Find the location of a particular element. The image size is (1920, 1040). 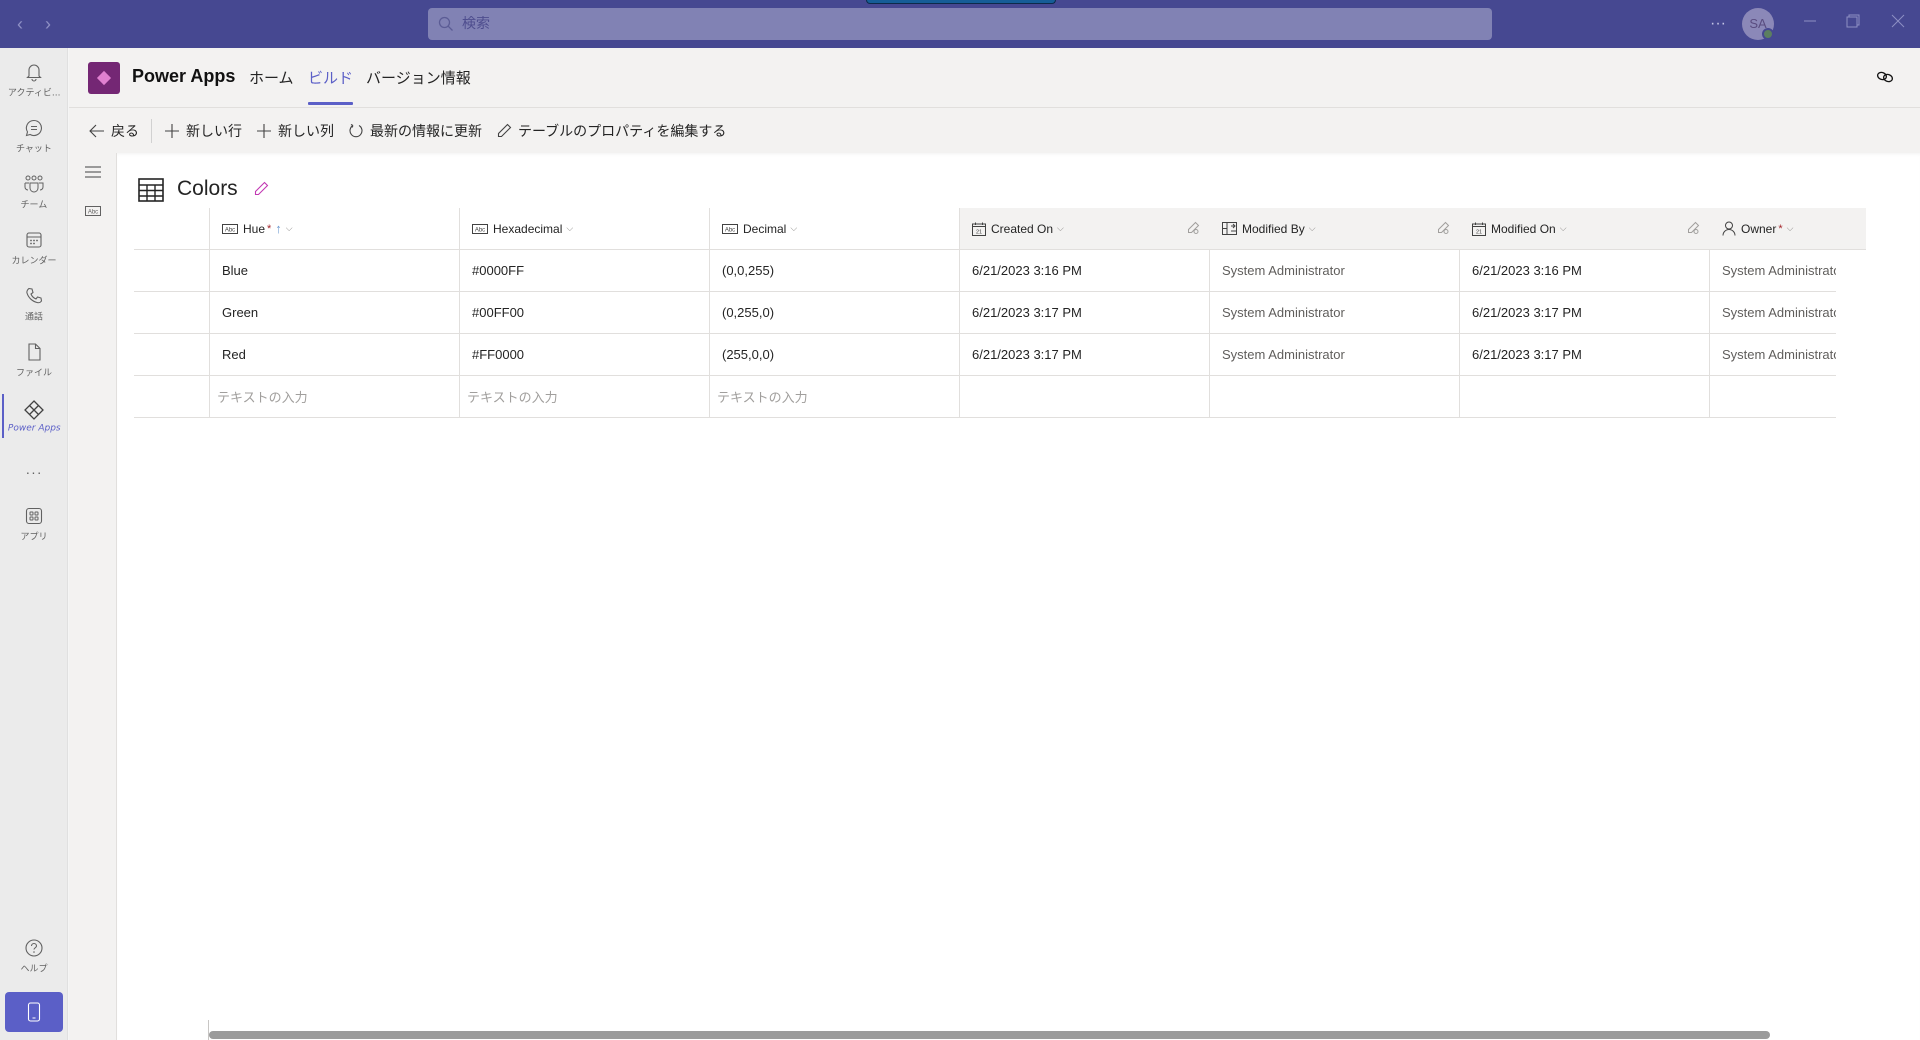

hamburger-icon is located at coordinates (93, 172).